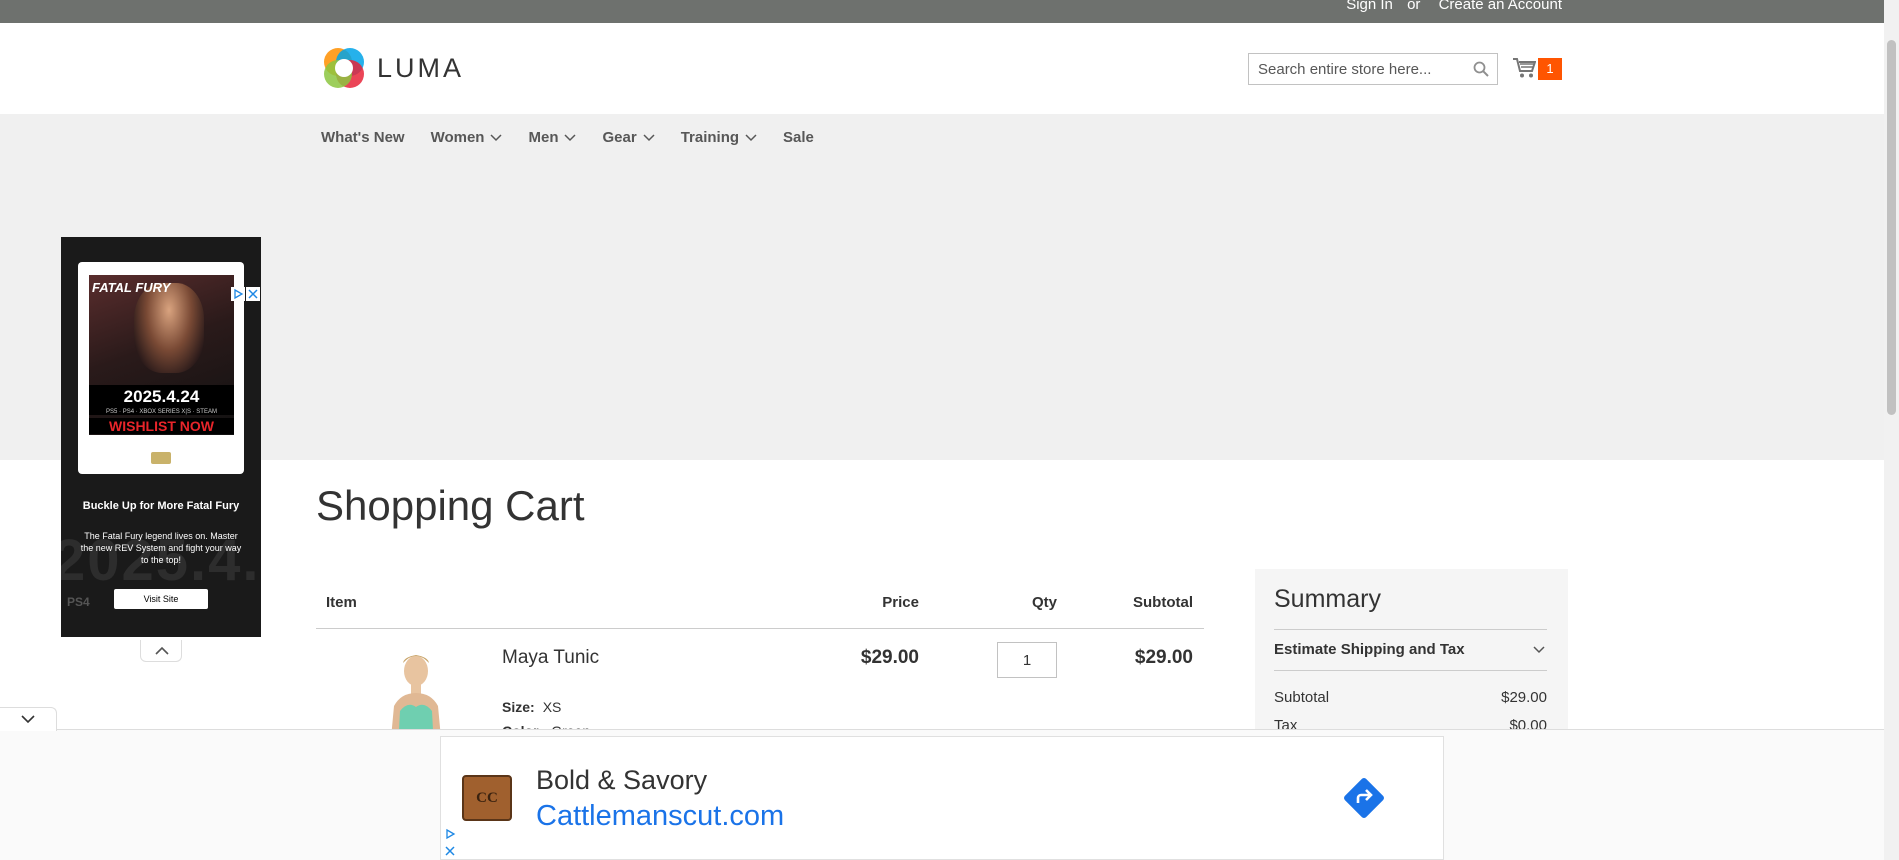 The width and height of the screenshot is (1899, 860). Describe the element at coordinates (1027, 660) in the screenshot. I see `qty-input` at that location.